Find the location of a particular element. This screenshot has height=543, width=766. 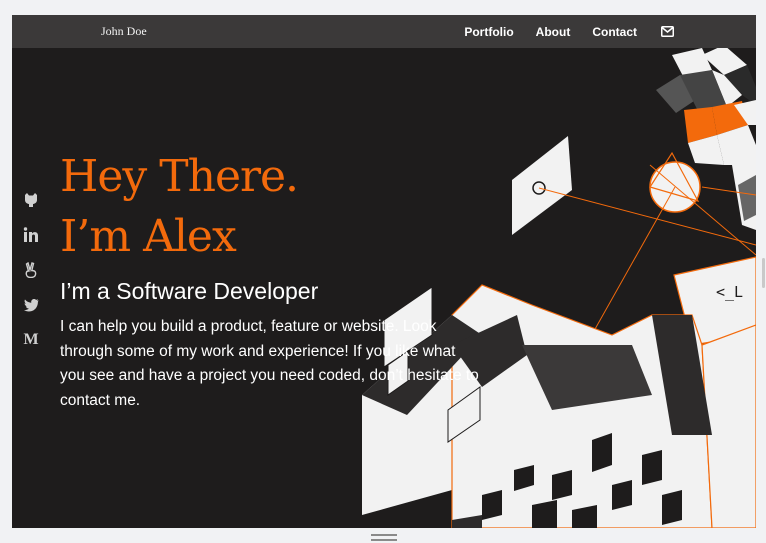

hero-heading-line1: Hey There. is located at coordinates (179, 176).